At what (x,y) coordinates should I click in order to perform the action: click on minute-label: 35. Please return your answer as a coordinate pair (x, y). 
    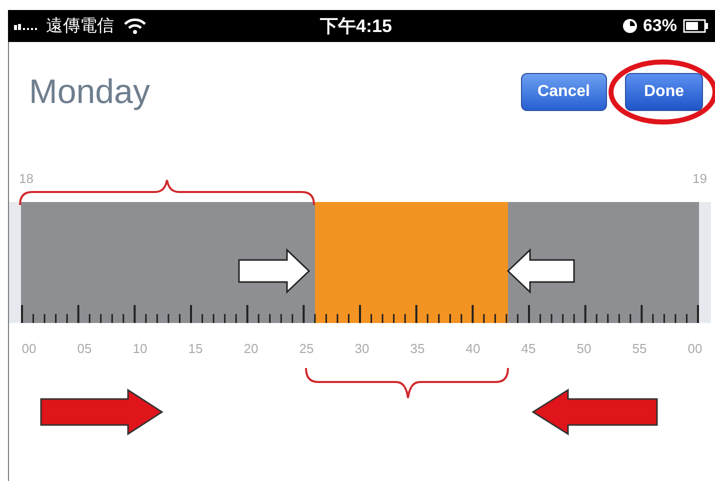
    Looking at the image, I should click on (417, 349).